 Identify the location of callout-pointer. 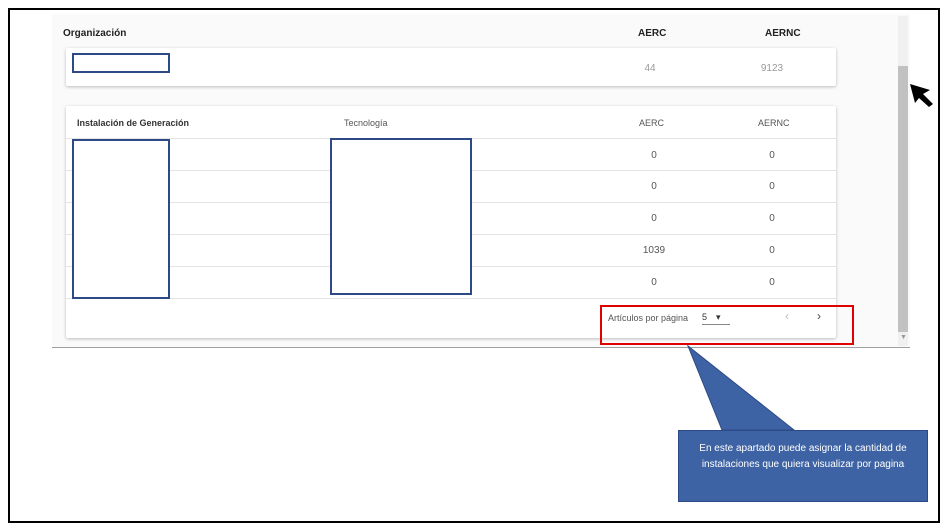
(741, 387).